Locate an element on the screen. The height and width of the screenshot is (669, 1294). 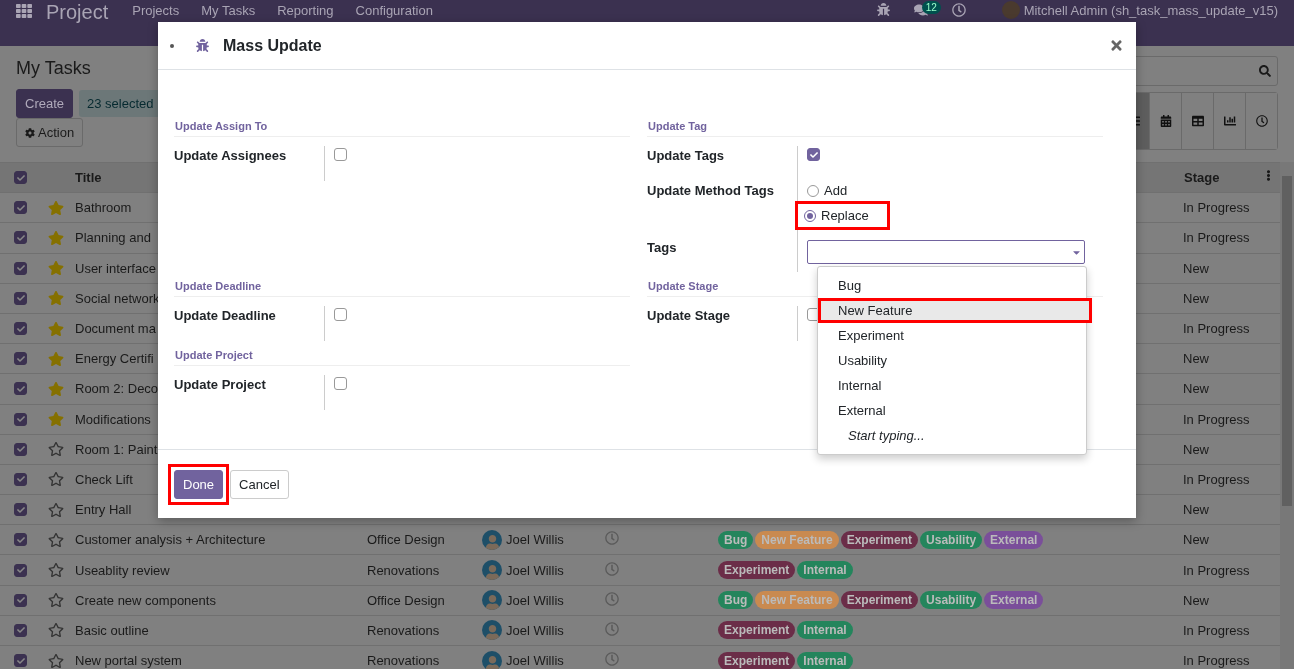
close-button is located at coordinates (1116, 45).